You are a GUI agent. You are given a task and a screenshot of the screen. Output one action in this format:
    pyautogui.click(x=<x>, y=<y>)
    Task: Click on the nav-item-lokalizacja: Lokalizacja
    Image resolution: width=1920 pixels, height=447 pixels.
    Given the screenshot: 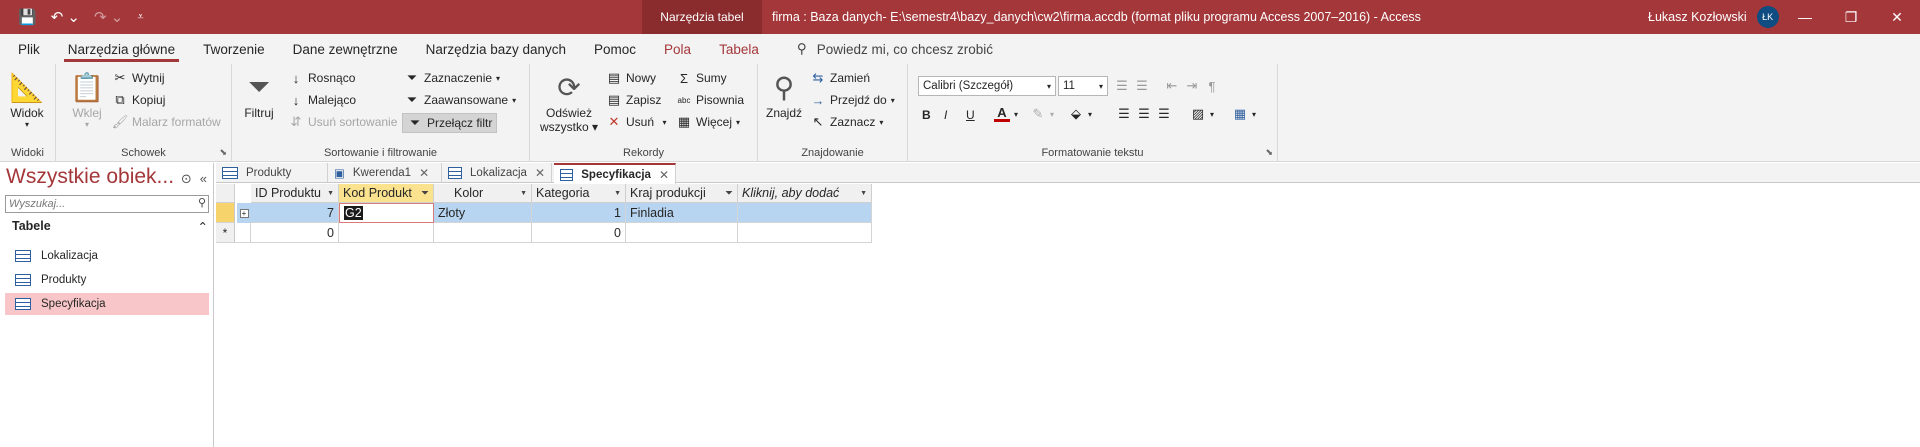 What is the action you would take?
    pyautogui.click(x=107, y=256)
    